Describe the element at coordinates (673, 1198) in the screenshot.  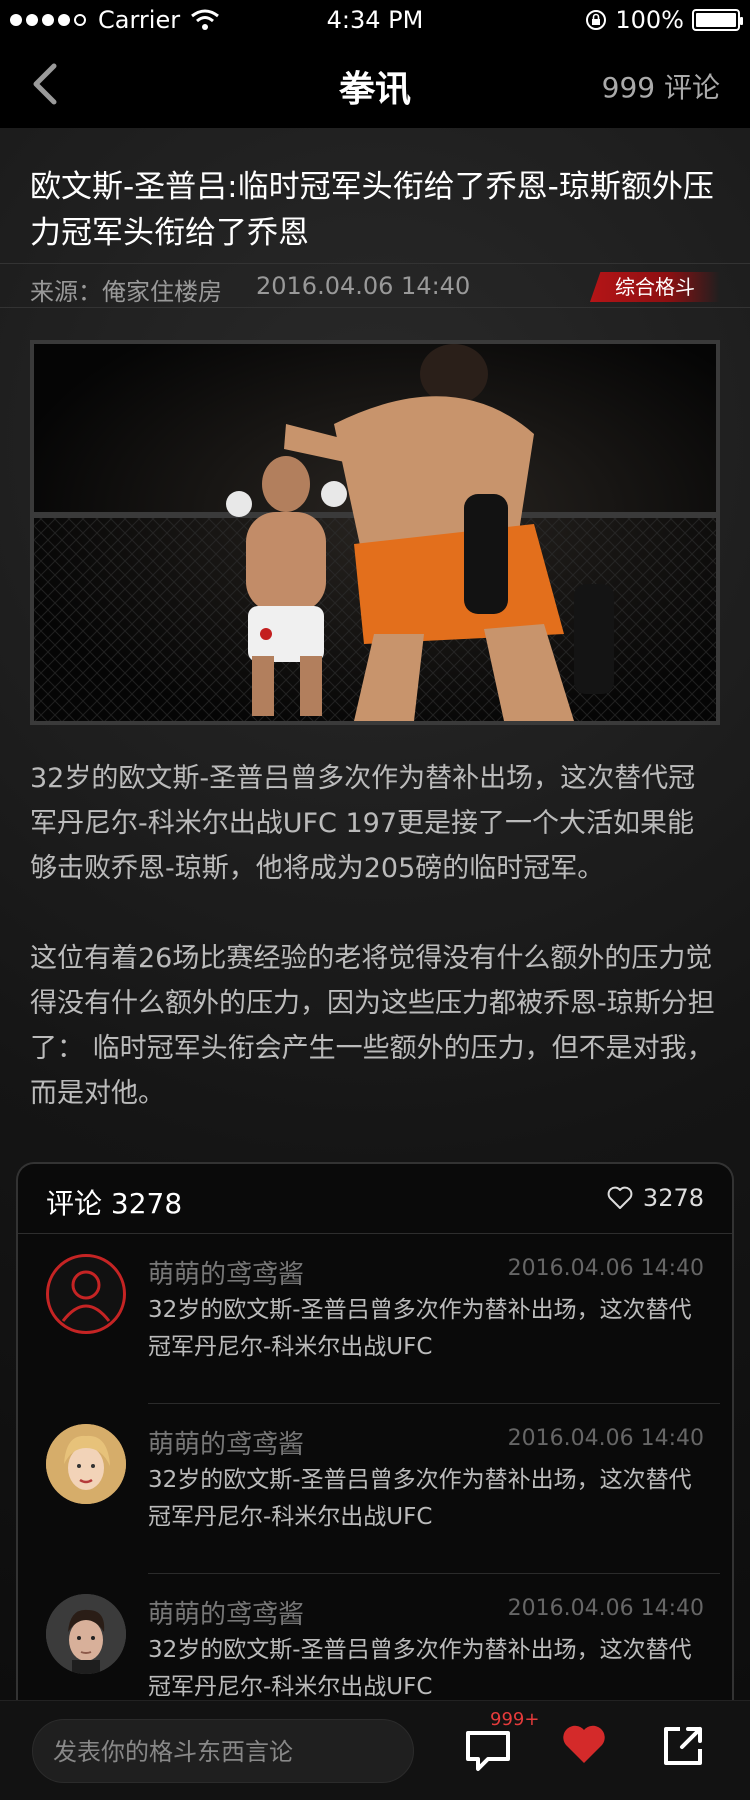
I see `like-count: 3278` at that location.